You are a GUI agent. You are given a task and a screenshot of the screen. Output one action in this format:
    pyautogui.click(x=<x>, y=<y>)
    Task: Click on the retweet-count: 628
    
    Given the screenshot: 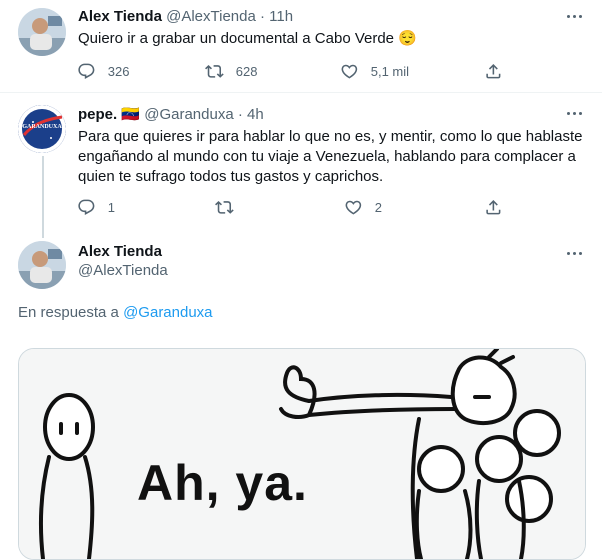 What is the action you would take?
    pyautogui.click(x=246, y=71)
    